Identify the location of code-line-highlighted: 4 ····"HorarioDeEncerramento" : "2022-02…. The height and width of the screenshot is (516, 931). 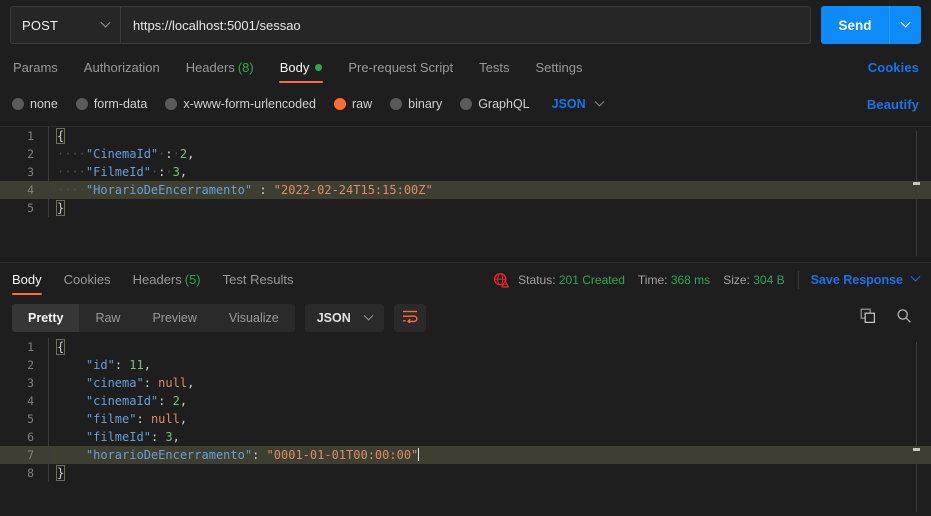
(465, 190).